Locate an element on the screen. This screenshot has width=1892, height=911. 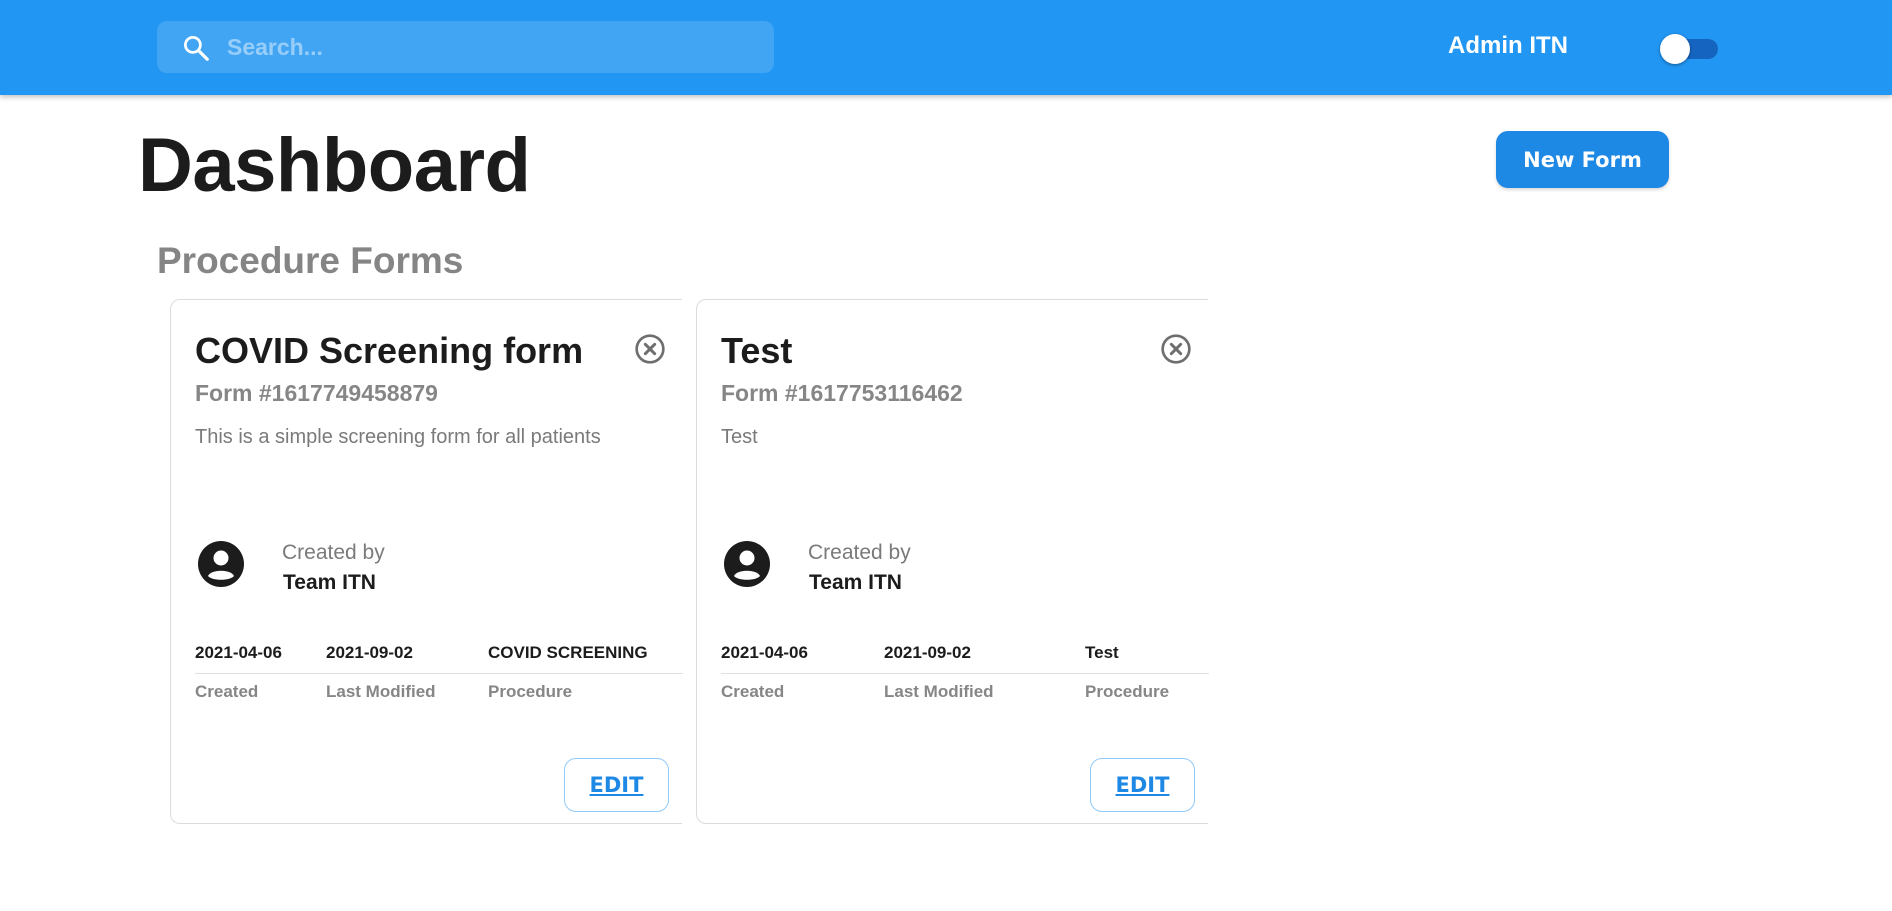
procedure-value: Test is located at coordinates (1102, 652).